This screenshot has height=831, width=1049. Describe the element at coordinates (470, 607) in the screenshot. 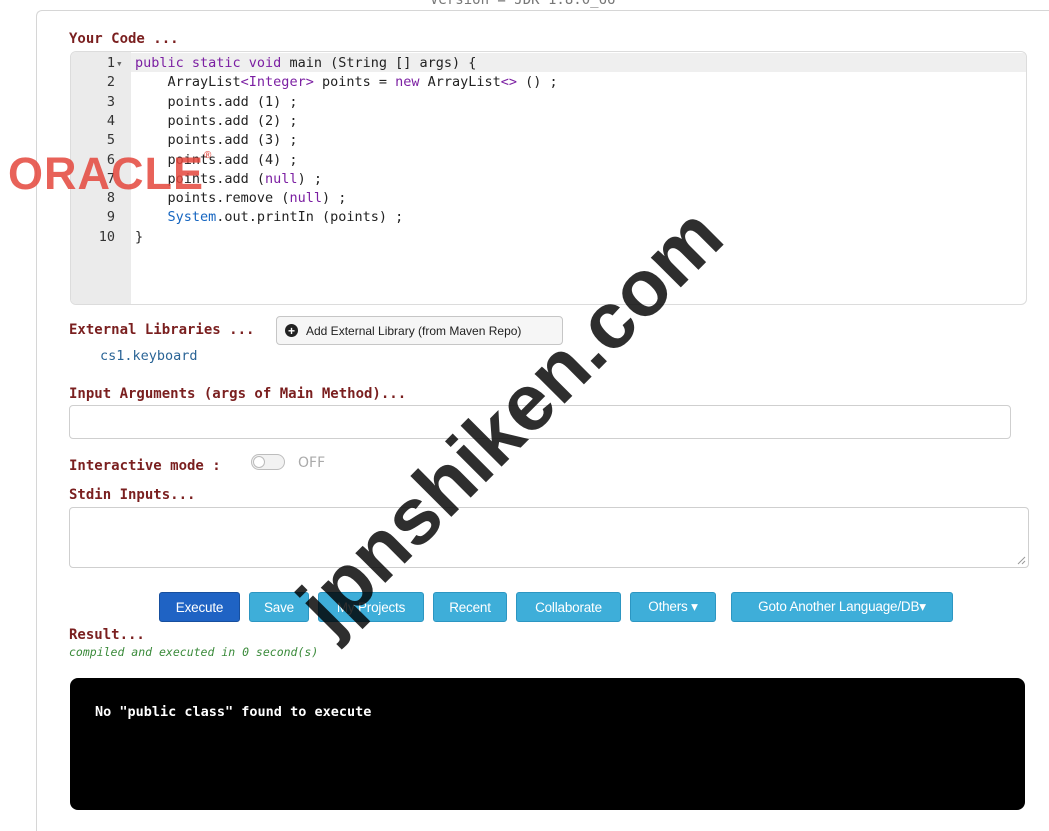

I see `recent-button: Recent` at that location.